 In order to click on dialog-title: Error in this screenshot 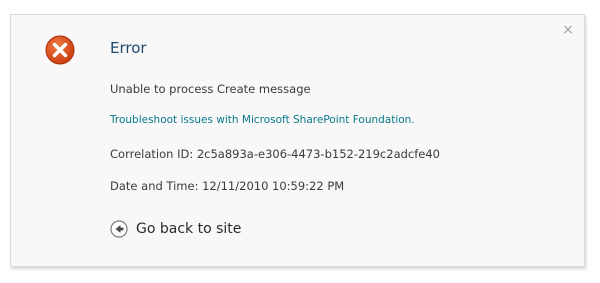, I will do `click(128, 48)`.